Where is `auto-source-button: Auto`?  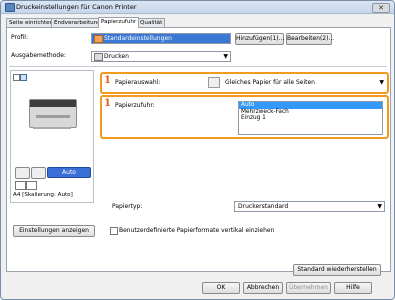 auto-source-button: Auto is located at coordinates (69, 172).